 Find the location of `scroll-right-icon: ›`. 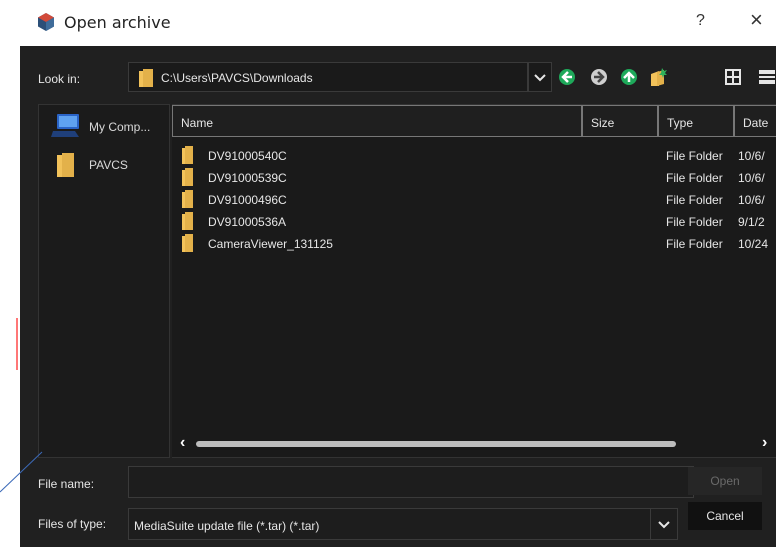

scroll-right-icon: › is located at coordinates (764, 443).